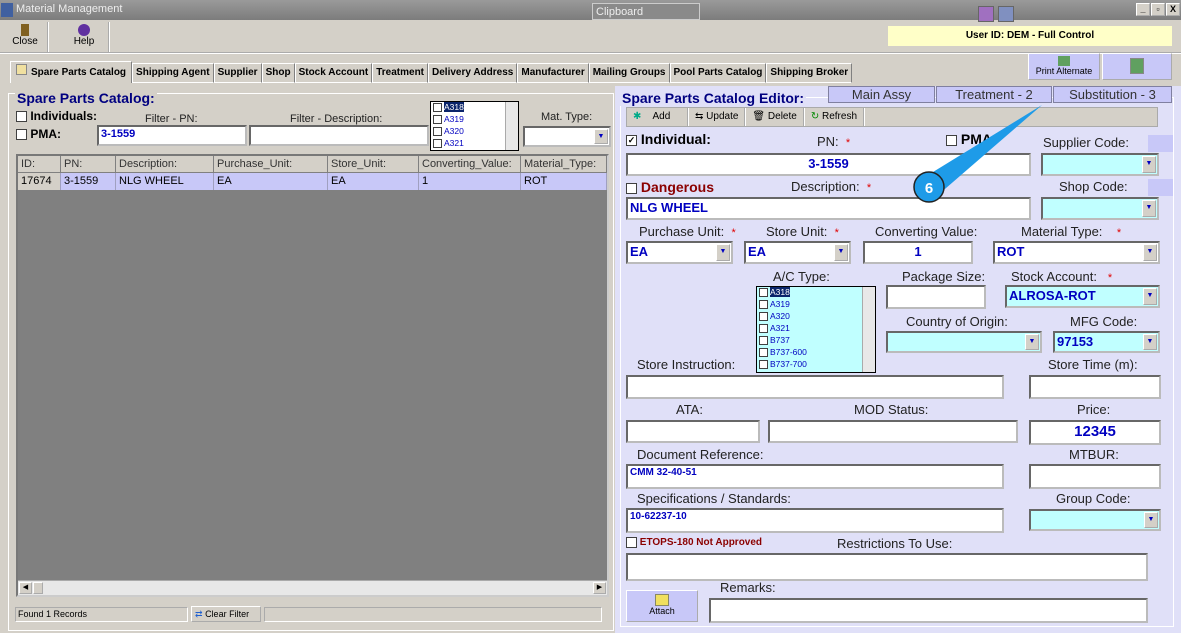 The image size is (1181, 633). What do you see at coordinates (679, 252) in the screenshot?
I see `purchase-unit-select: EA ▼` at bounding box center [679, 252].